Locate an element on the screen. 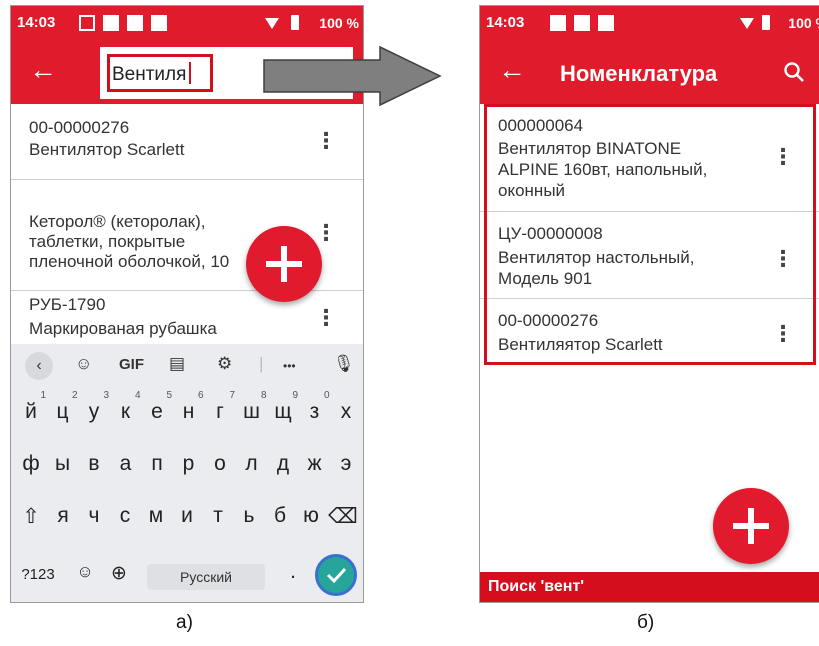  space-key: Русский is located at coordinates (206, 577).